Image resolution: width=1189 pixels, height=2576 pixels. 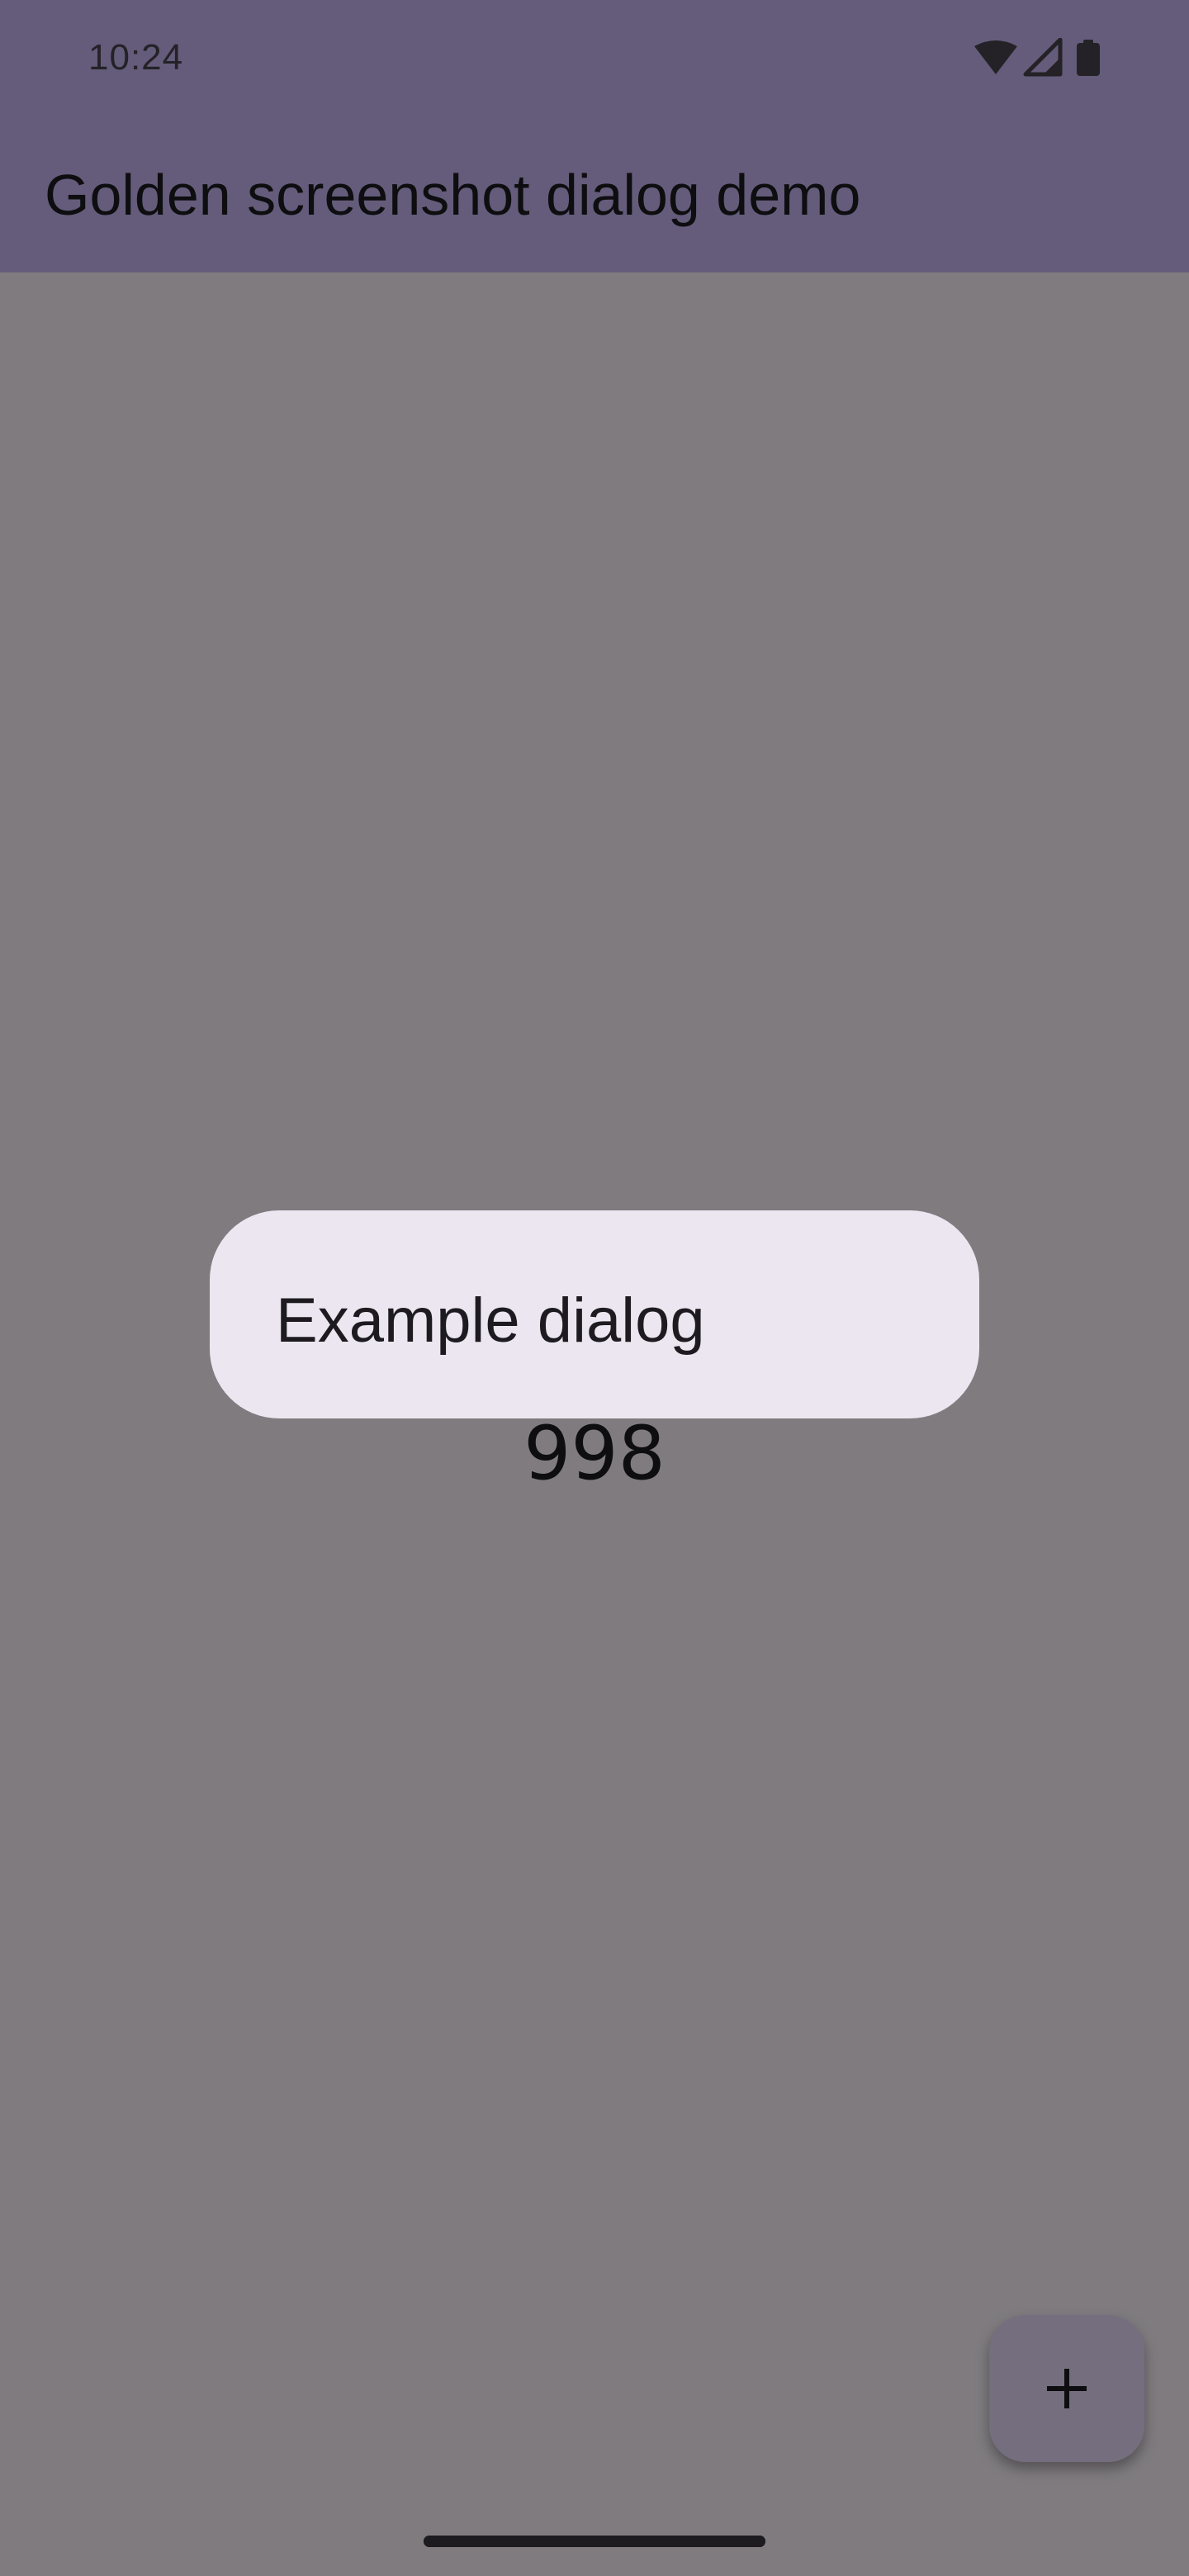 I want to click on dialog-text: Example dialog, so click(x=490, y=1321).